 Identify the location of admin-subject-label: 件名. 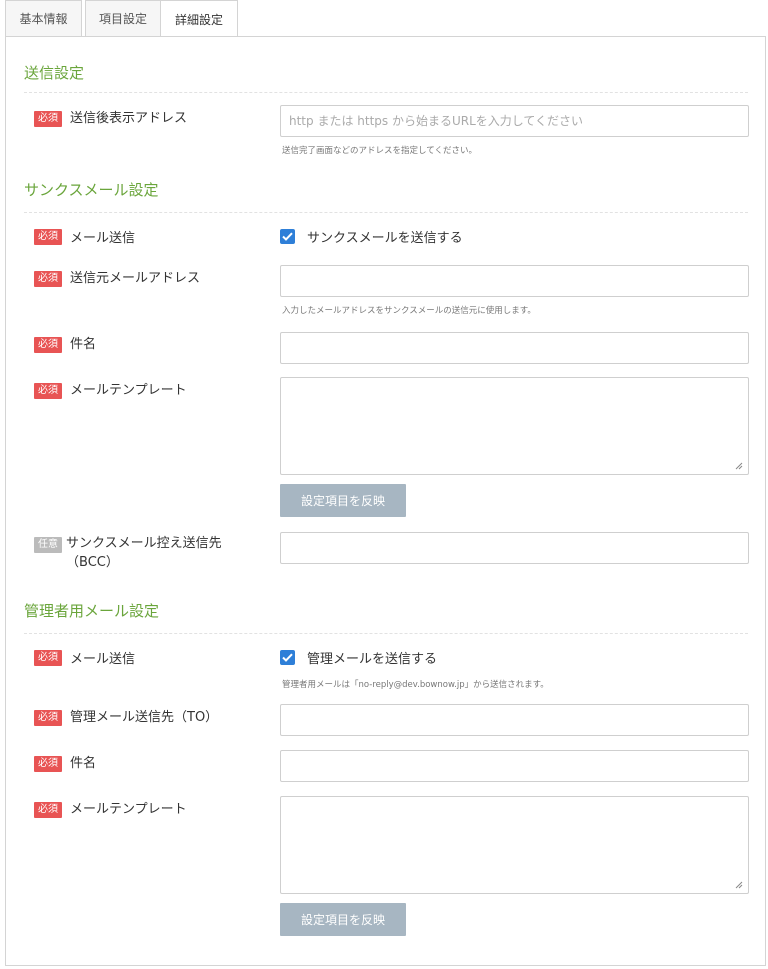
(83, 763).